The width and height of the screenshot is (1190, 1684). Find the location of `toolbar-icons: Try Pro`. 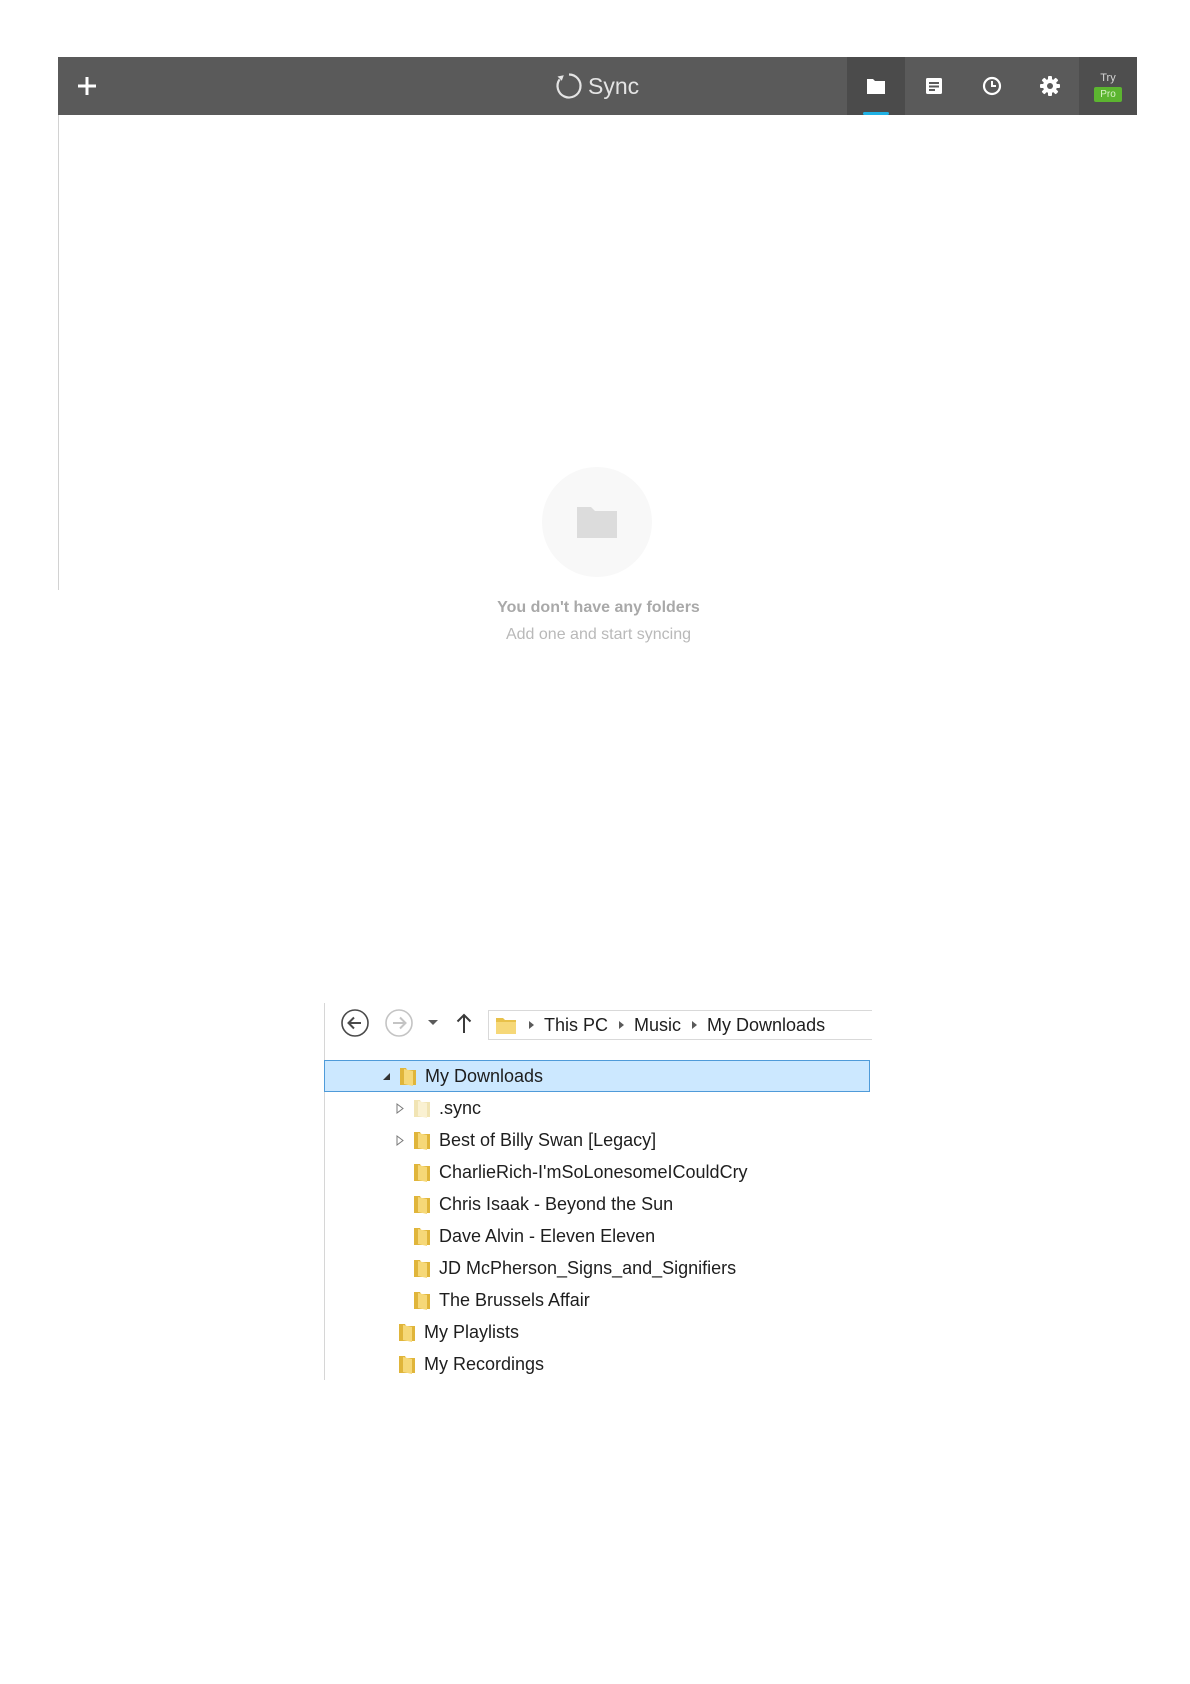

toolbar-icons: Try Pro is located at coordinates (992, 86).